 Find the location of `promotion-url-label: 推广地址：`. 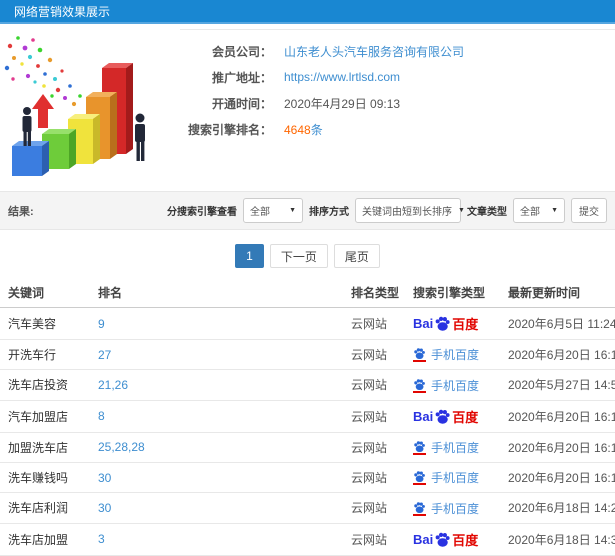

promotion-url-label: 推广地址： is located at coordinates (241, 77).